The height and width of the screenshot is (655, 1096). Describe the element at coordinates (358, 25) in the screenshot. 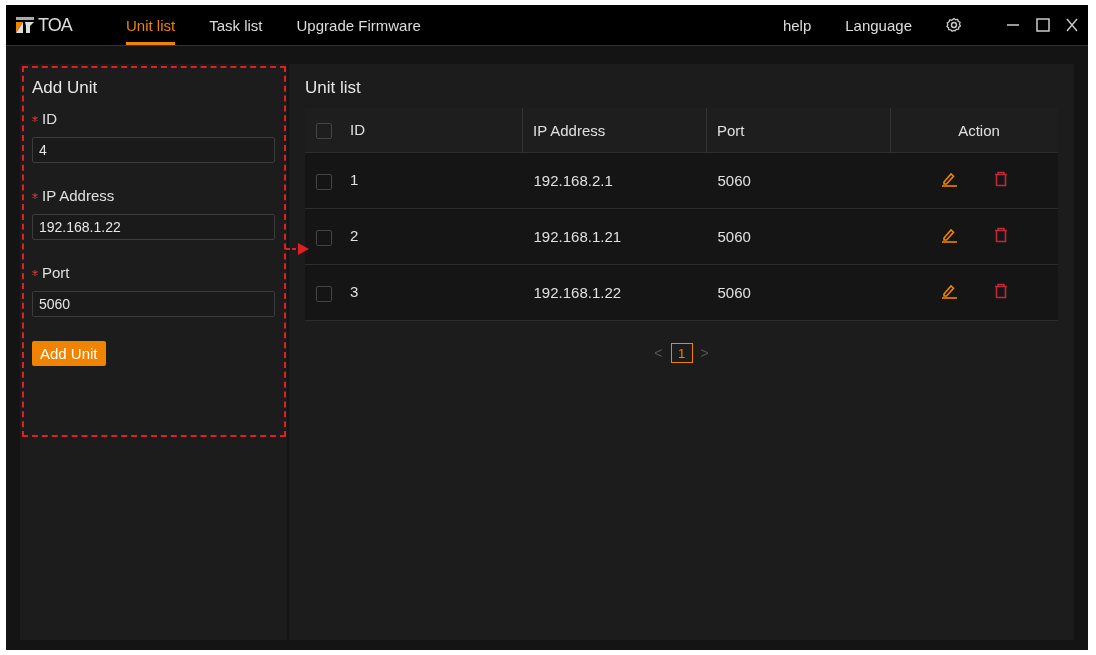

I see `nav-tab: Upgrade Firmware` at that location.